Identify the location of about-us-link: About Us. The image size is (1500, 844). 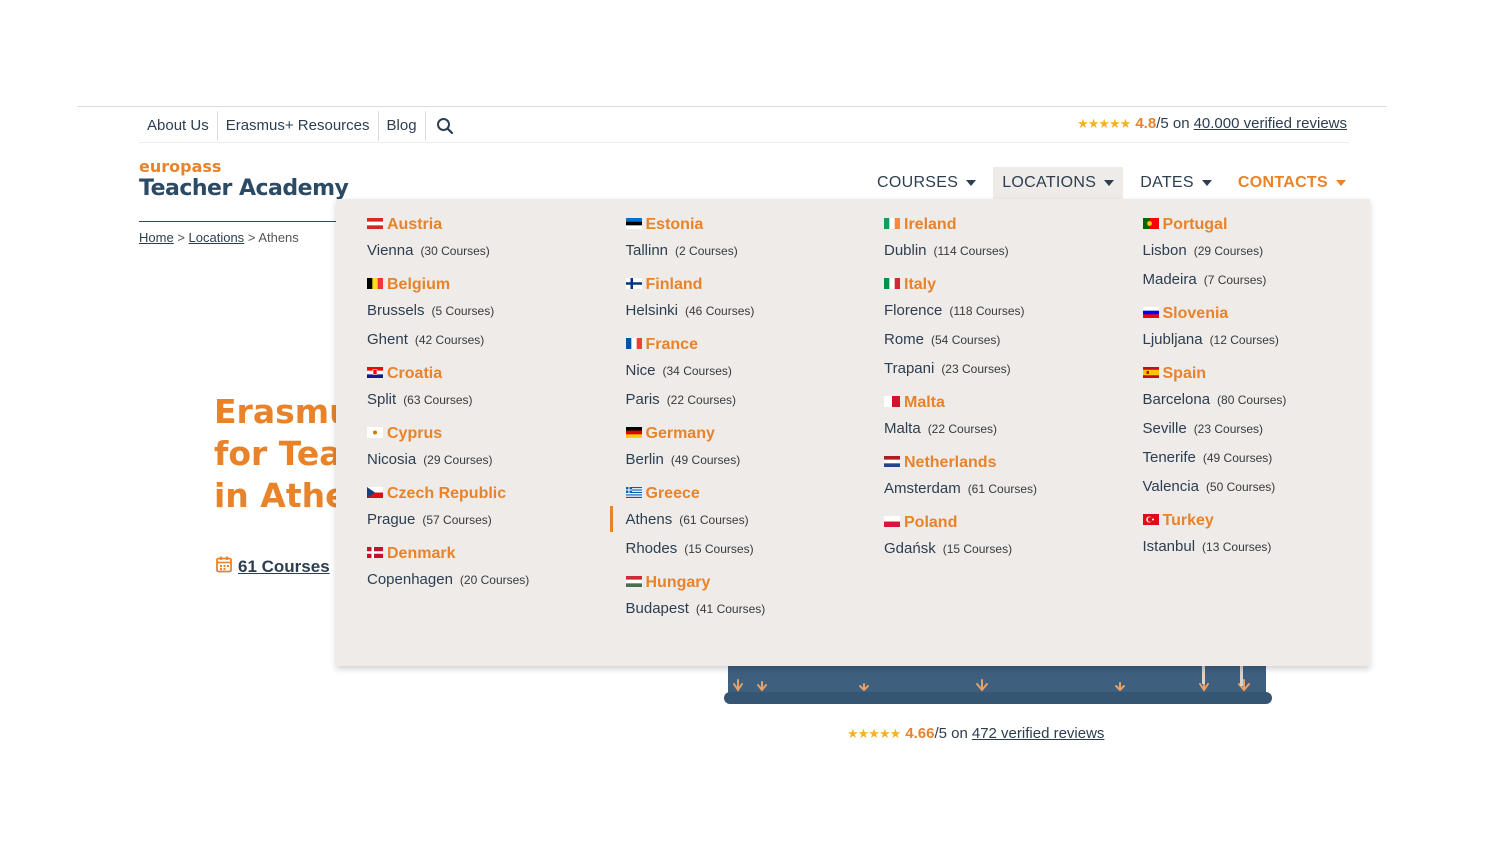
(178, 125).